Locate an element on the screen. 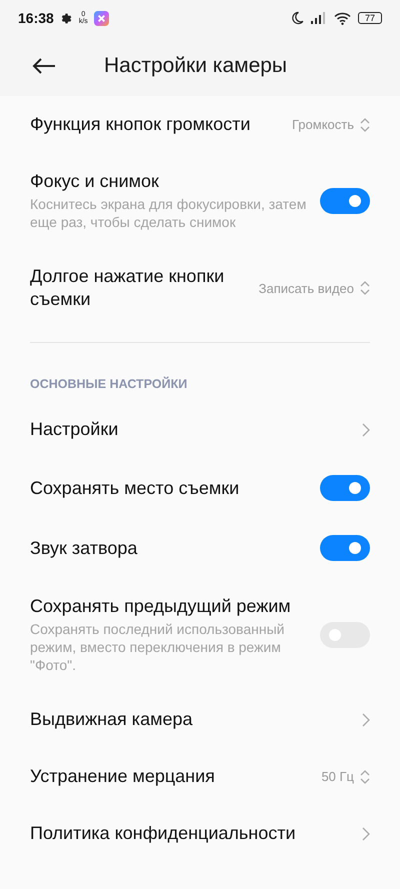  settings-row: Устранение мерцания 50 Гц is located at coordinates (200, 776).